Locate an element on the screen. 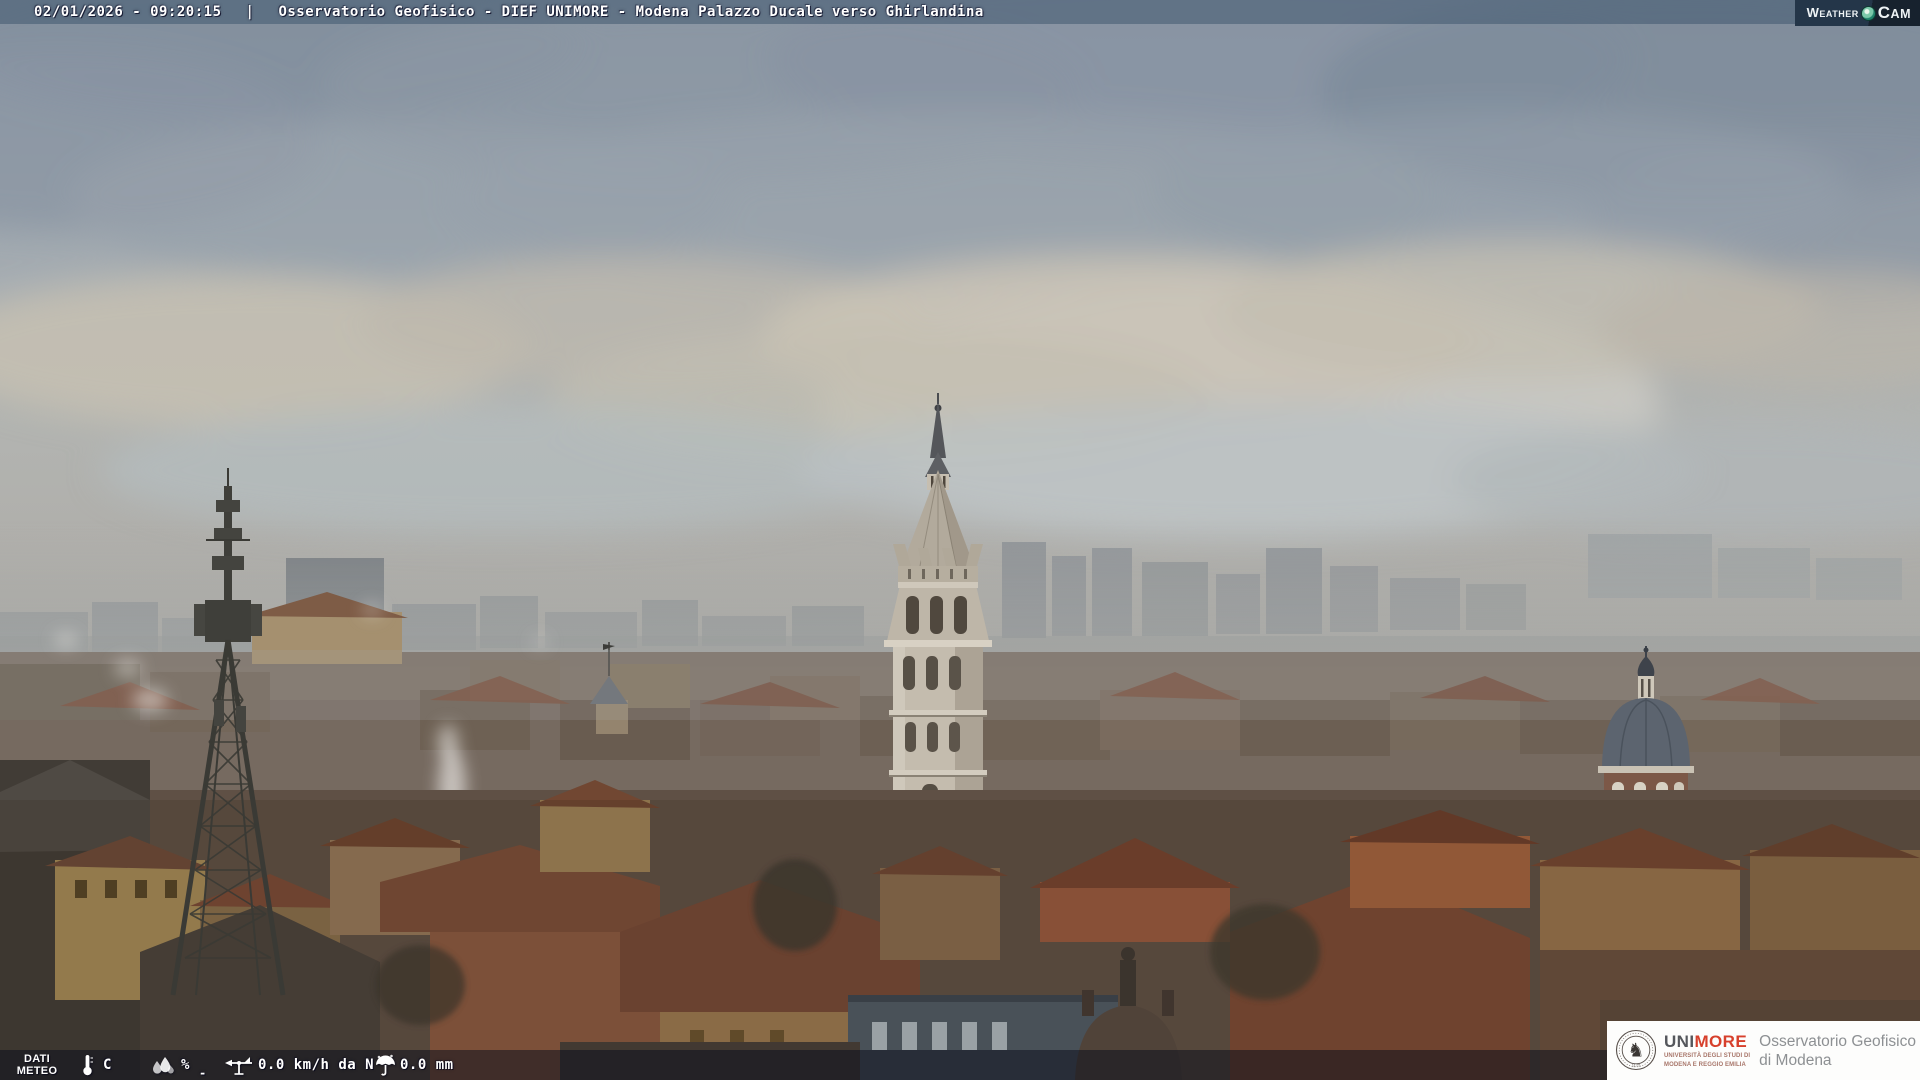 Image resolution: width=1920 pixels, height=1080 pixels. brand-more: MORE is located at coordinates (1721, 1041).